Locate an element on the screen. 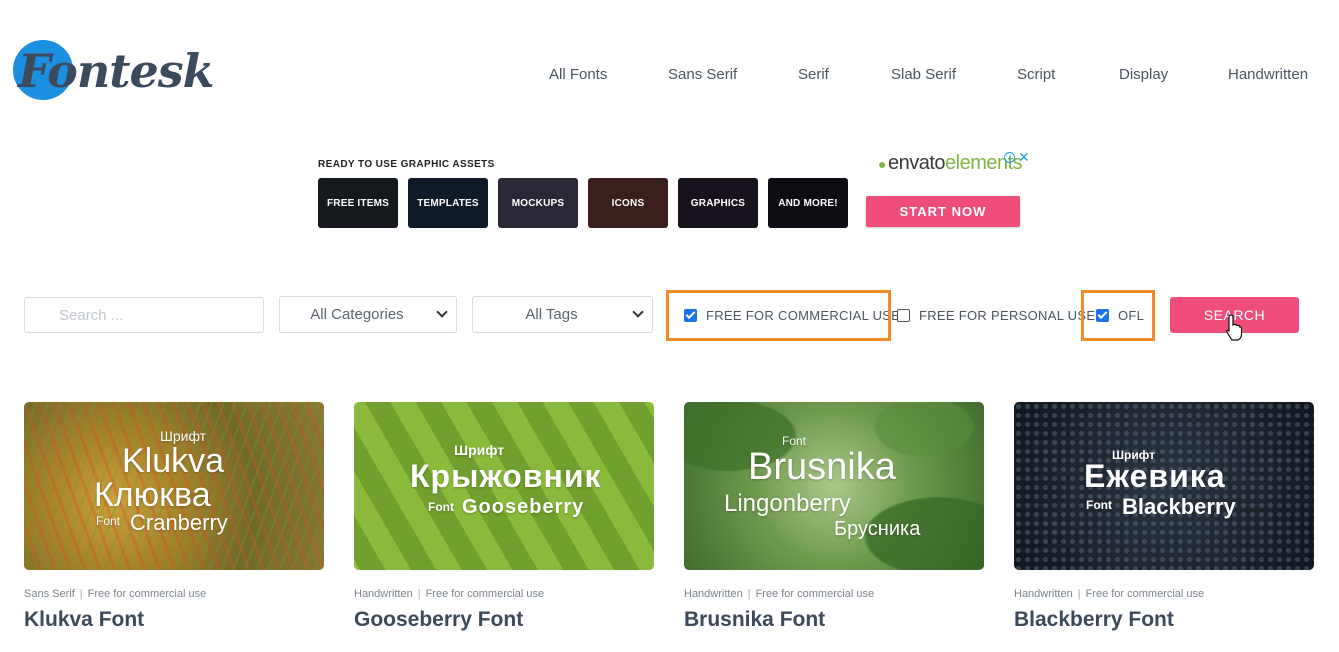 This screenshot has height=652, width=1339. site-logo: Fontesk is located at coordinates (117, 73).